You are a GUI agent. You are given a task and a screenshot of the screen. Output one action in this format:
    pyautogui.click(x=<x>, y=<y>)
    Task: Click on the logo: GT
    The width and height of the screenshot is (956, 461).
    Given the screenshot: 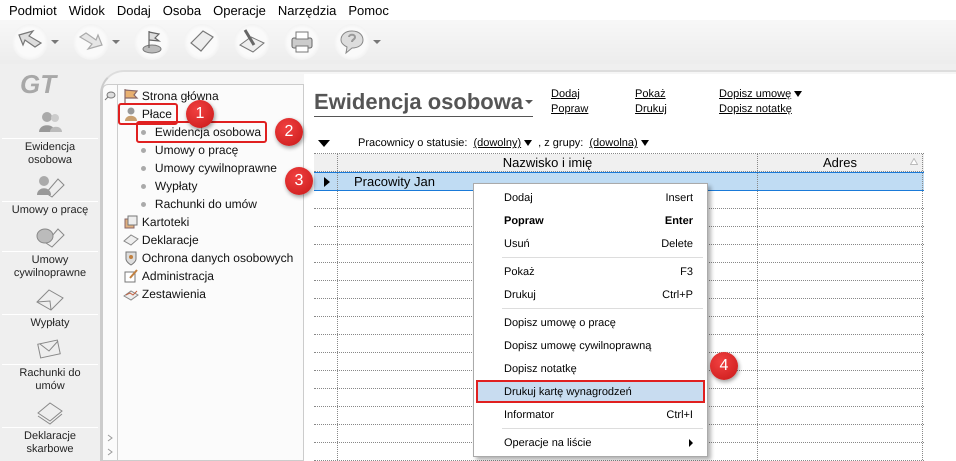 What is the action you would take?
    pyautogui.click(x=38, y=84)
    